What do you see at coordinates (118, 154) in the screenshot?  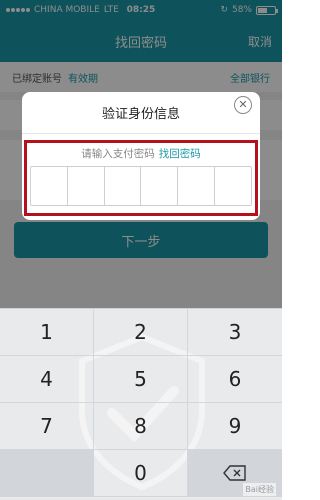 I see `password-prompt: 请输入支付密码` at bounding box center [118, 154].